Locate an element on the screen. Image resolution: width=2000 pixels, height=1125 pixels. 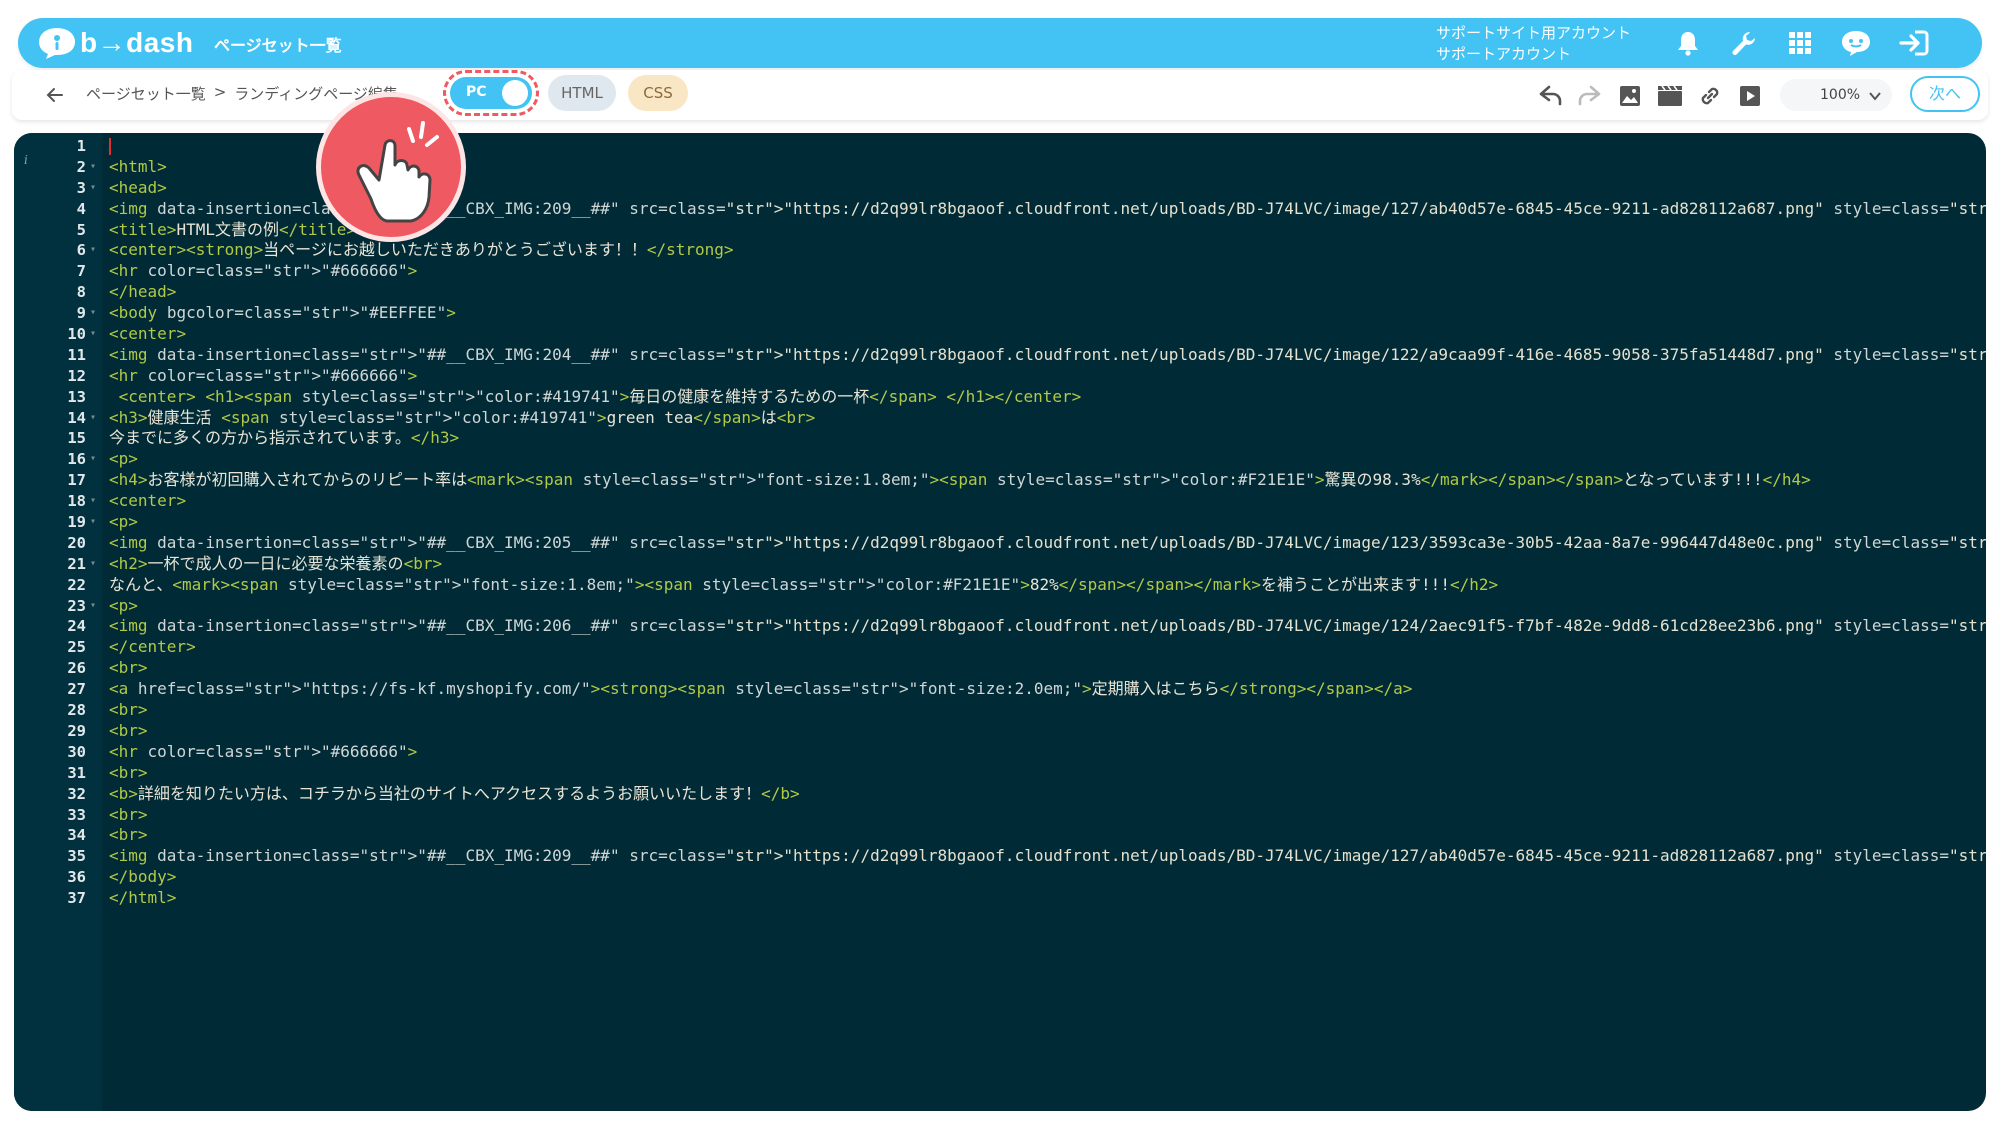
code-line: 26 <br> is located at coordinates (1000, 668).